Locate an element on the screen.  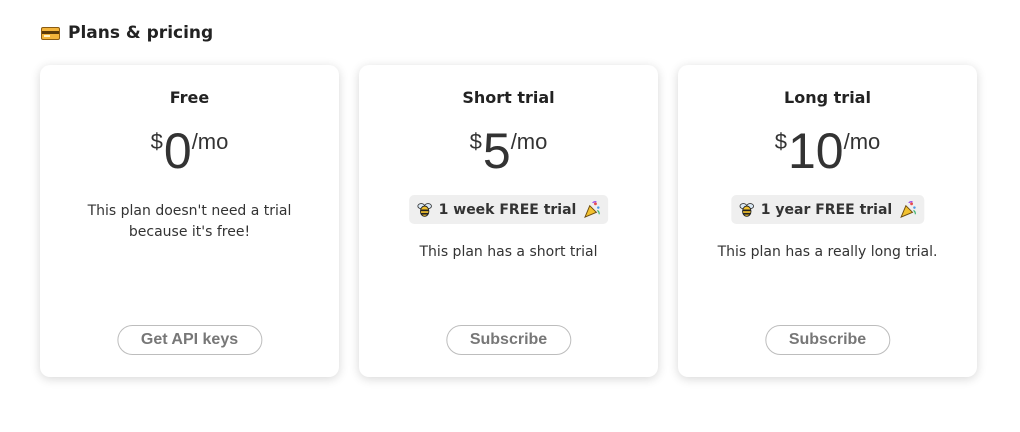
plan-name: Short trial is located at coordinates (508, 97).